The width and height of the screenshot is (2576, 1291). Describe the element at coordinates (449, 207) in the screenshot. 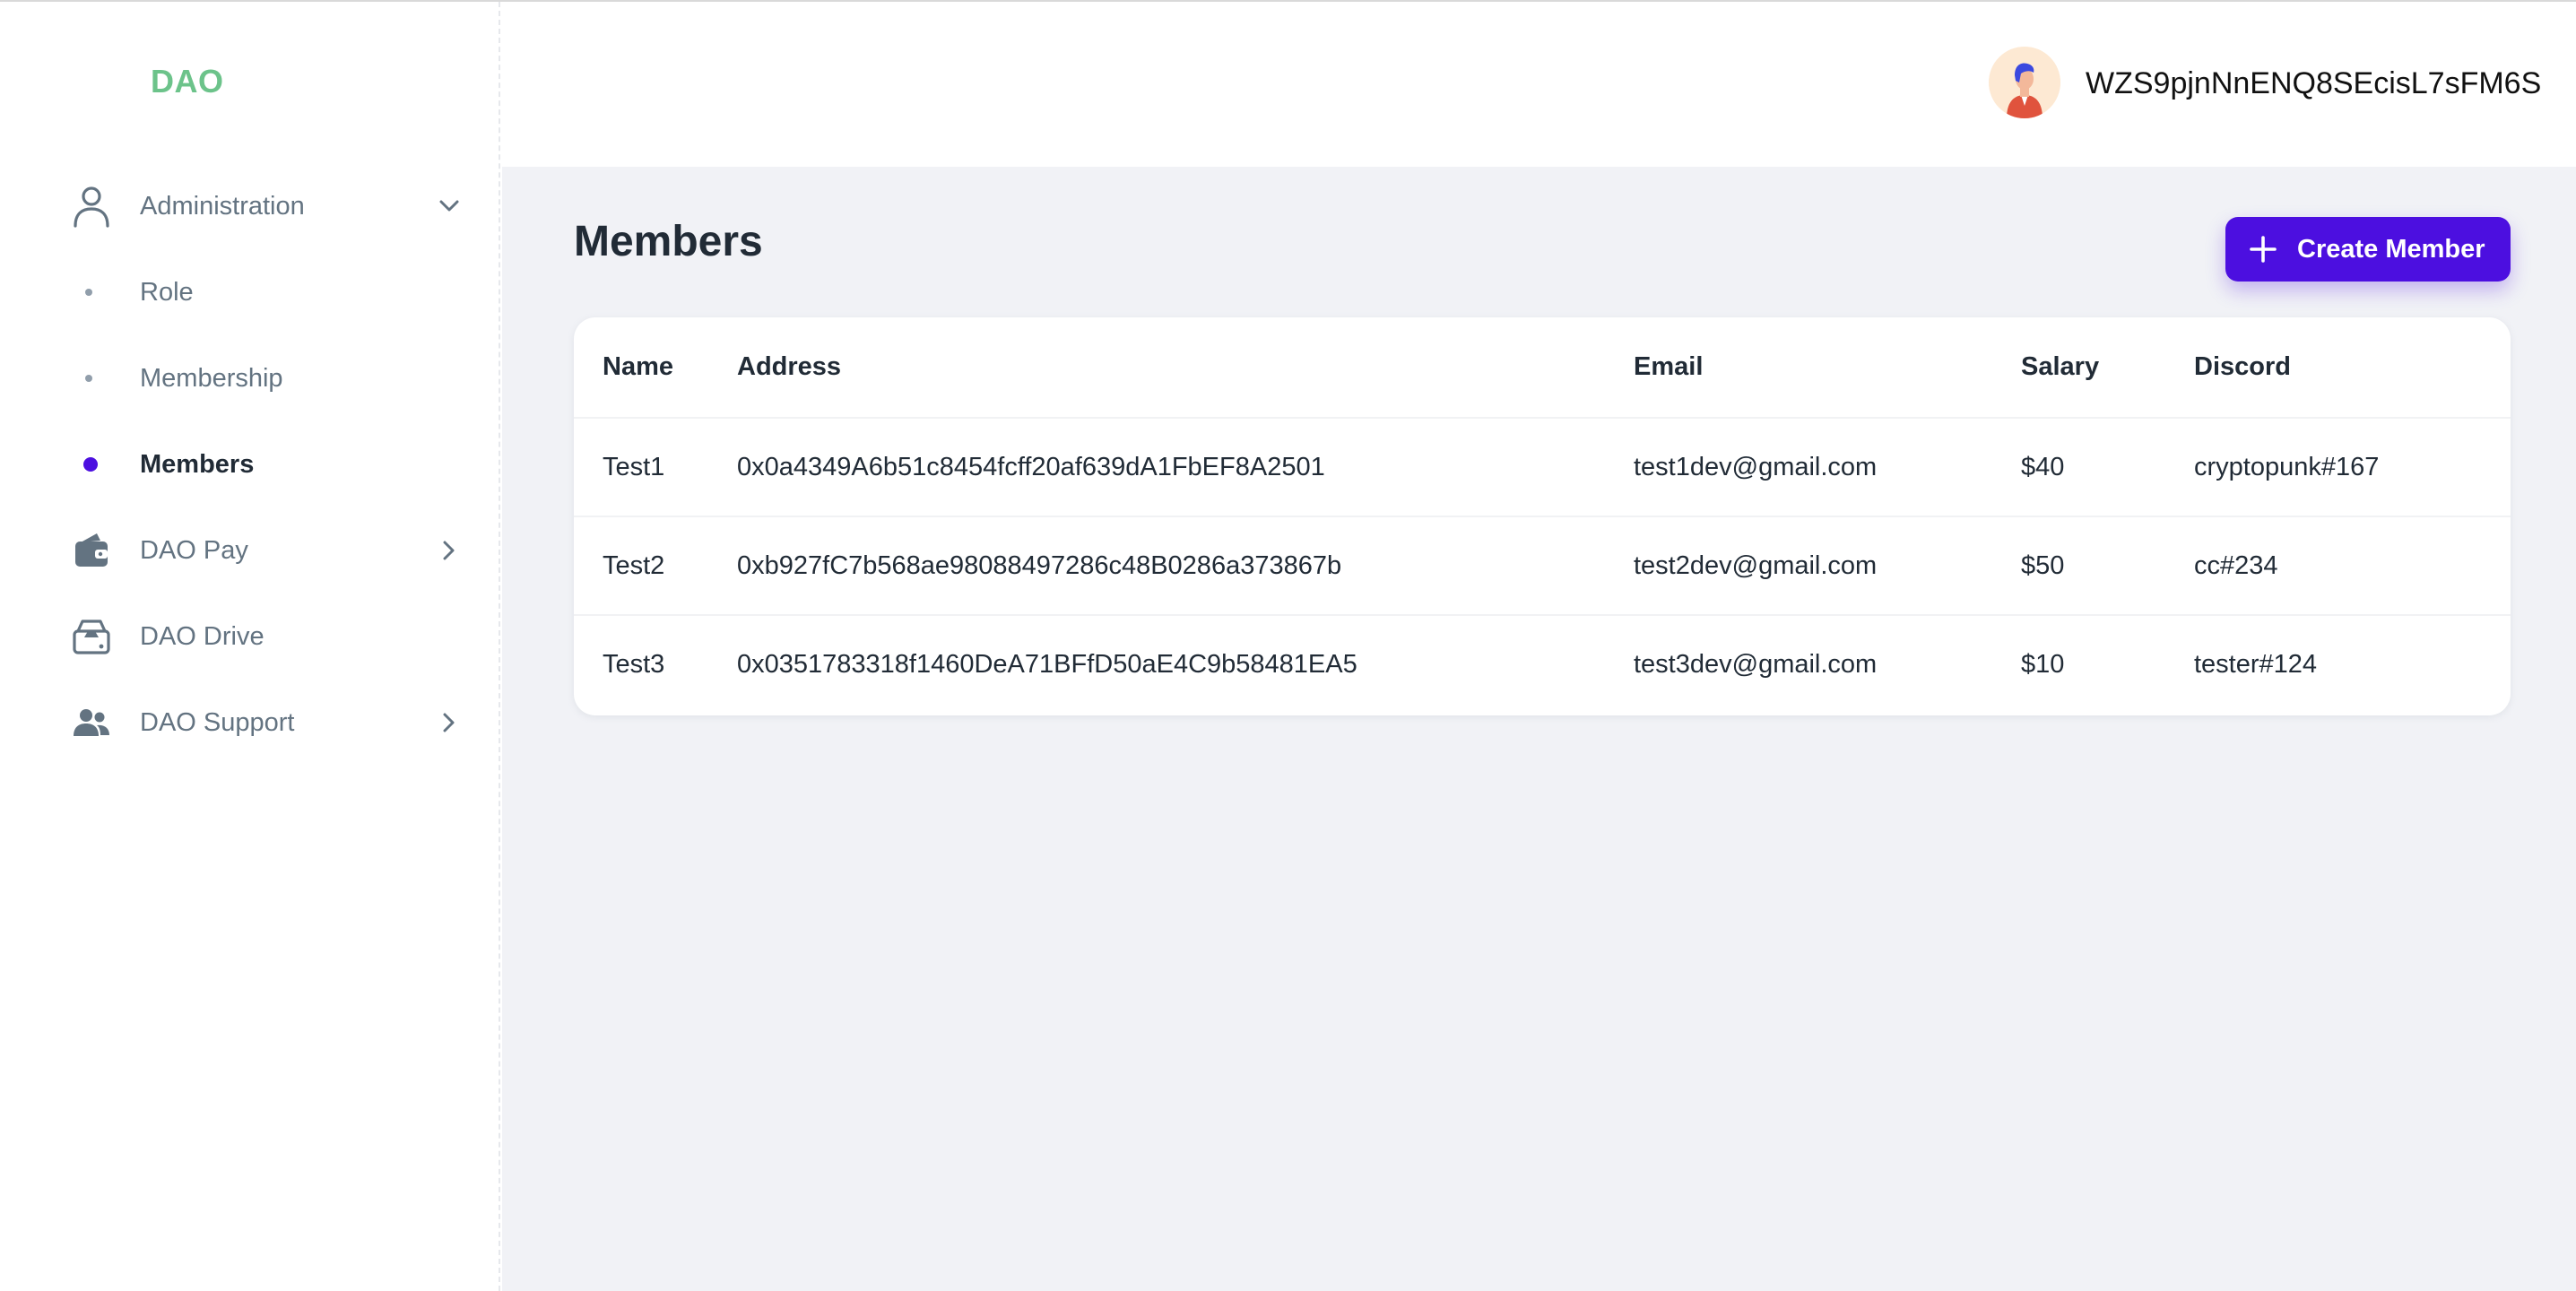

I see `chevron-down-icon` at that location.